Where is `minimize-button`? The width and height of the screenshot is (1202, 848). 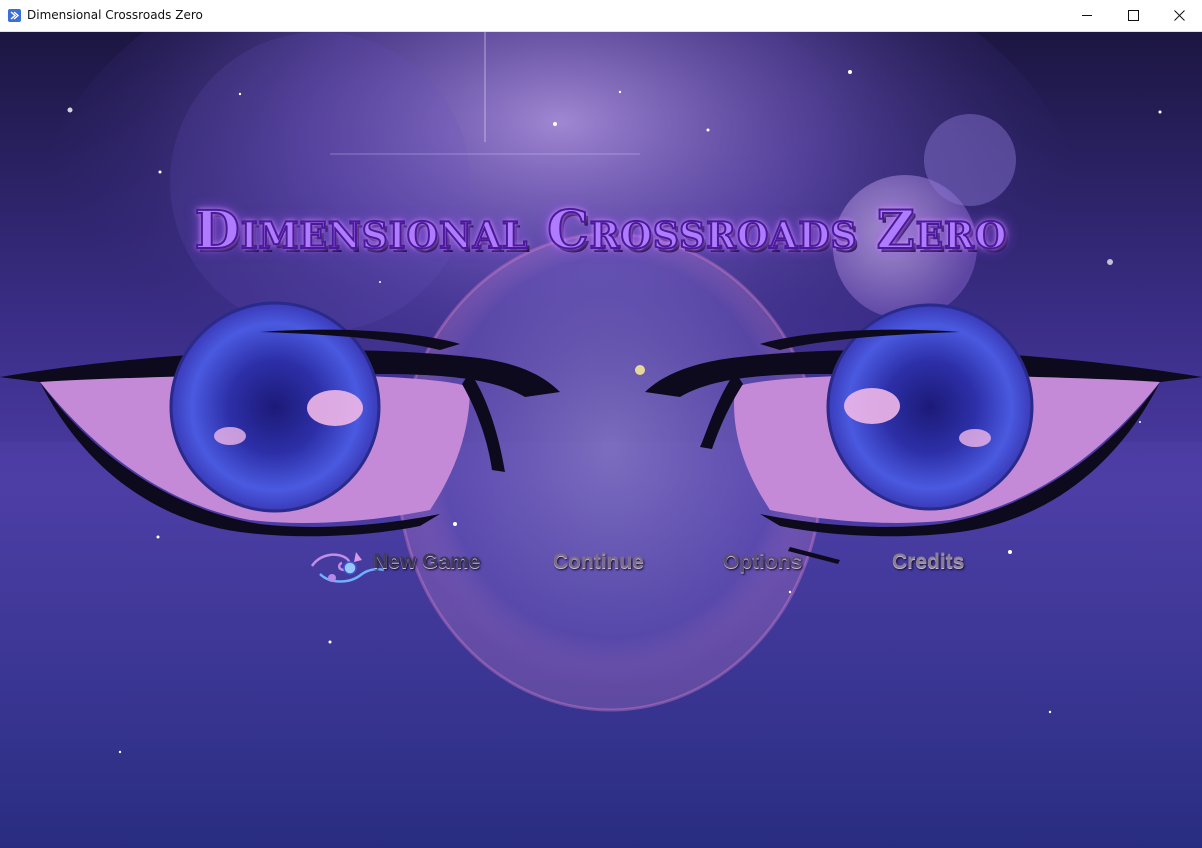
minimize-button is located at coordinates (1087, 15).